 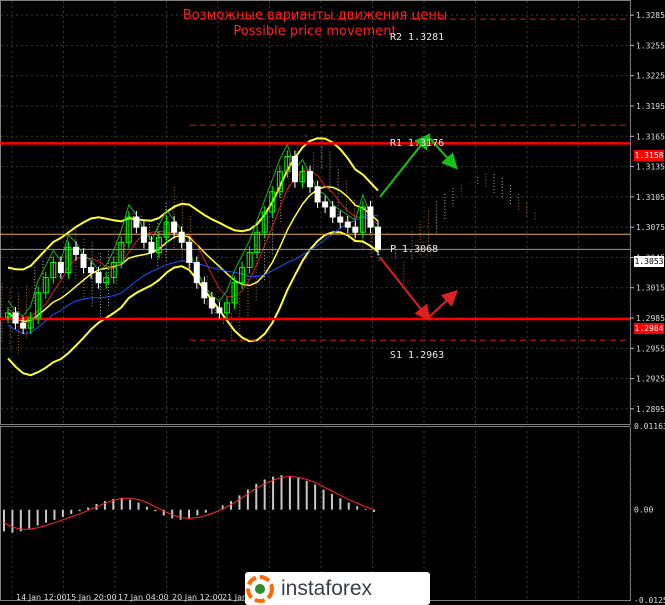 What do you see at coordinates (650, 227) in the screenshot?
I see `y-tick-label: 1.3075` at bounding box center [650, 227].